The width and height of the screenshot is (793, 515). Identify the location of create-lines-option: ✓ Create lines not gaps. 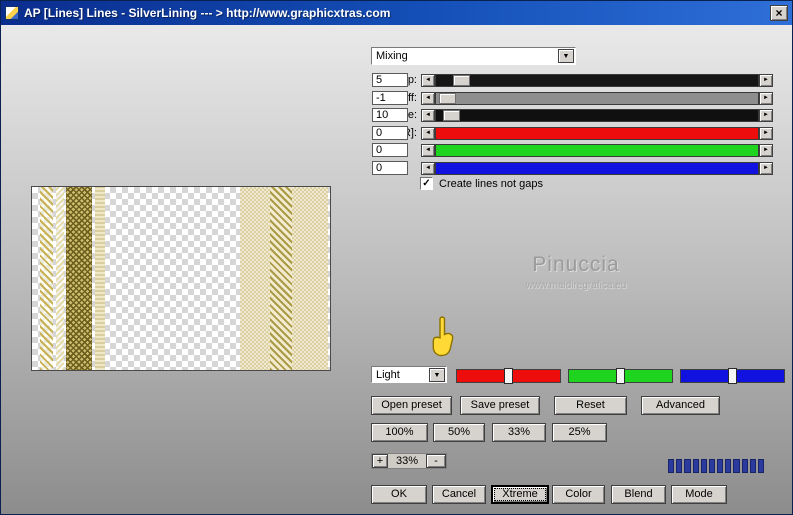
(481, 183).